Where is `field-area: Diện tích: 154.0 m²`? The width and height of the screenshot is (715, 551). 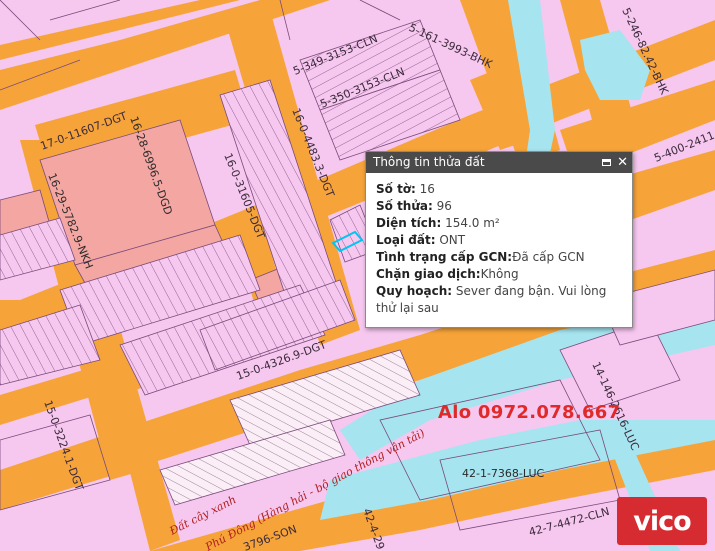
field-area: Diện tích: 154.0 m² is located at coordinates (438, 223).